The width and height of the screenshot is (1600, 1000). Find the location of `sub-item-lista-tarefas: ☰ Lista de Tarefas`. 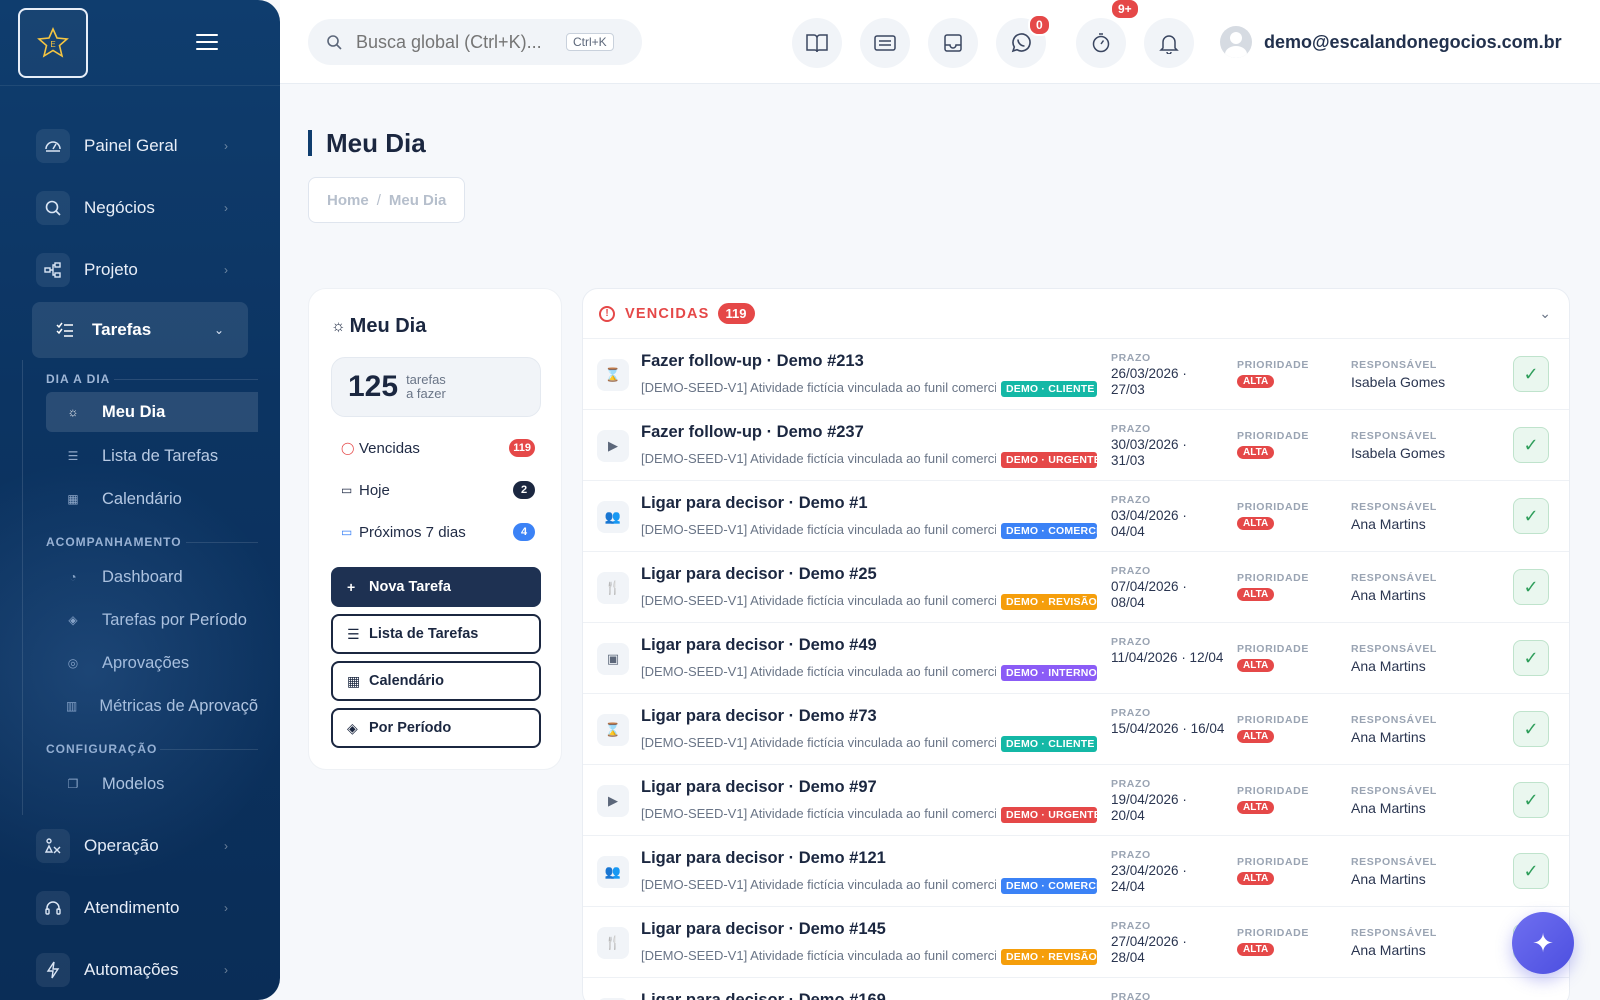

sub-item-lista-tarefas: ☰ Lista de Tarefas is located at coordinates (152, 456).